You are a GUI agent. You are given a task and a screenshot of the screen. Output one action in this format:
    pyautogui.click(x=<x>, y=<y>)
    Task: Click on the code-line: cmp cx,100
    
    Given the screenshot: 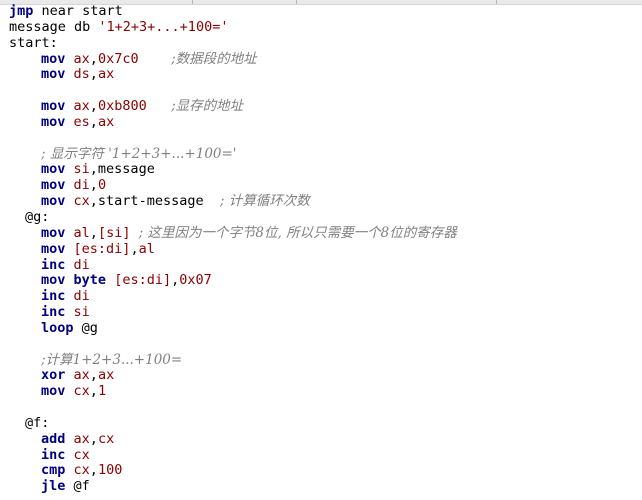 What is the action you would take?
    pyautogui.click(x=233, y=471)
    